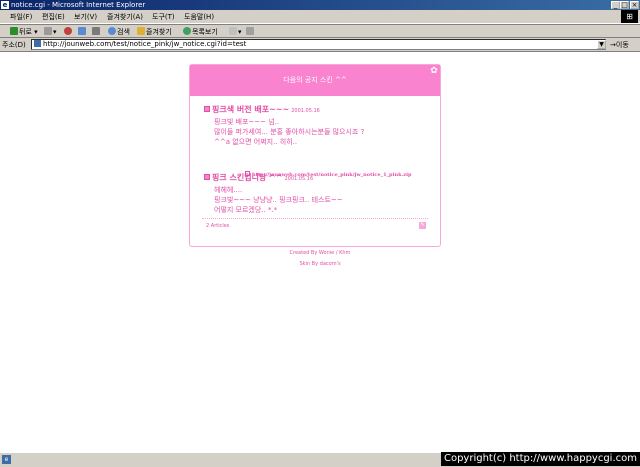 Image resolution: width=640 pixels, height=467 pixels. Describe the element at coordinates (434, 71) in the screenshot. I see `flower-icon: ✿` at that location.